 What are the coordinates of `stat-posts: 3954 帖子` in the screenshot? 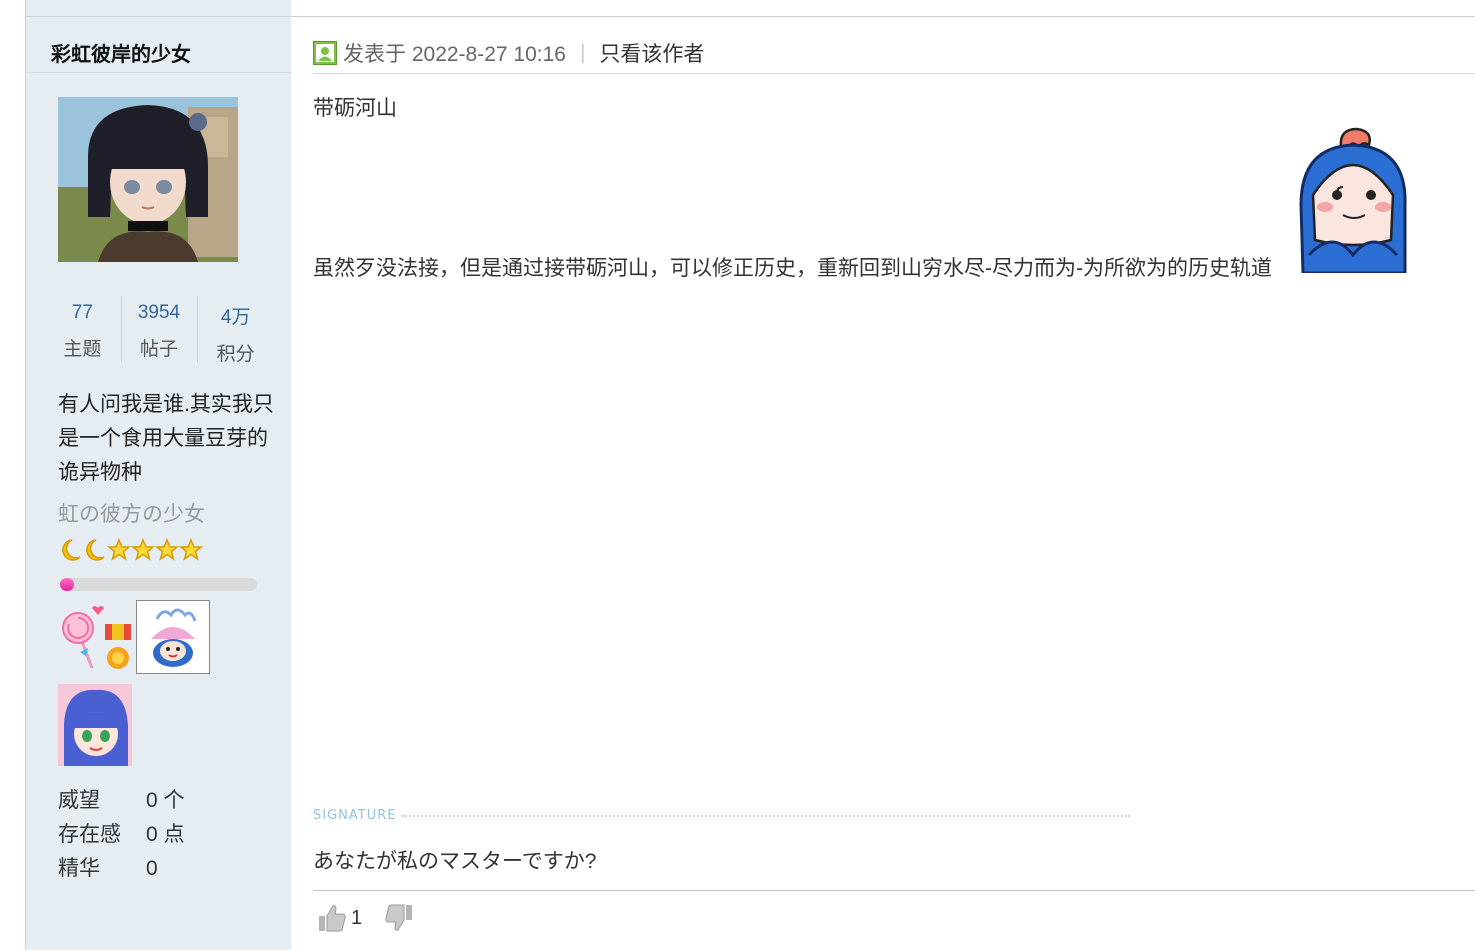 It's located at (159, 329).